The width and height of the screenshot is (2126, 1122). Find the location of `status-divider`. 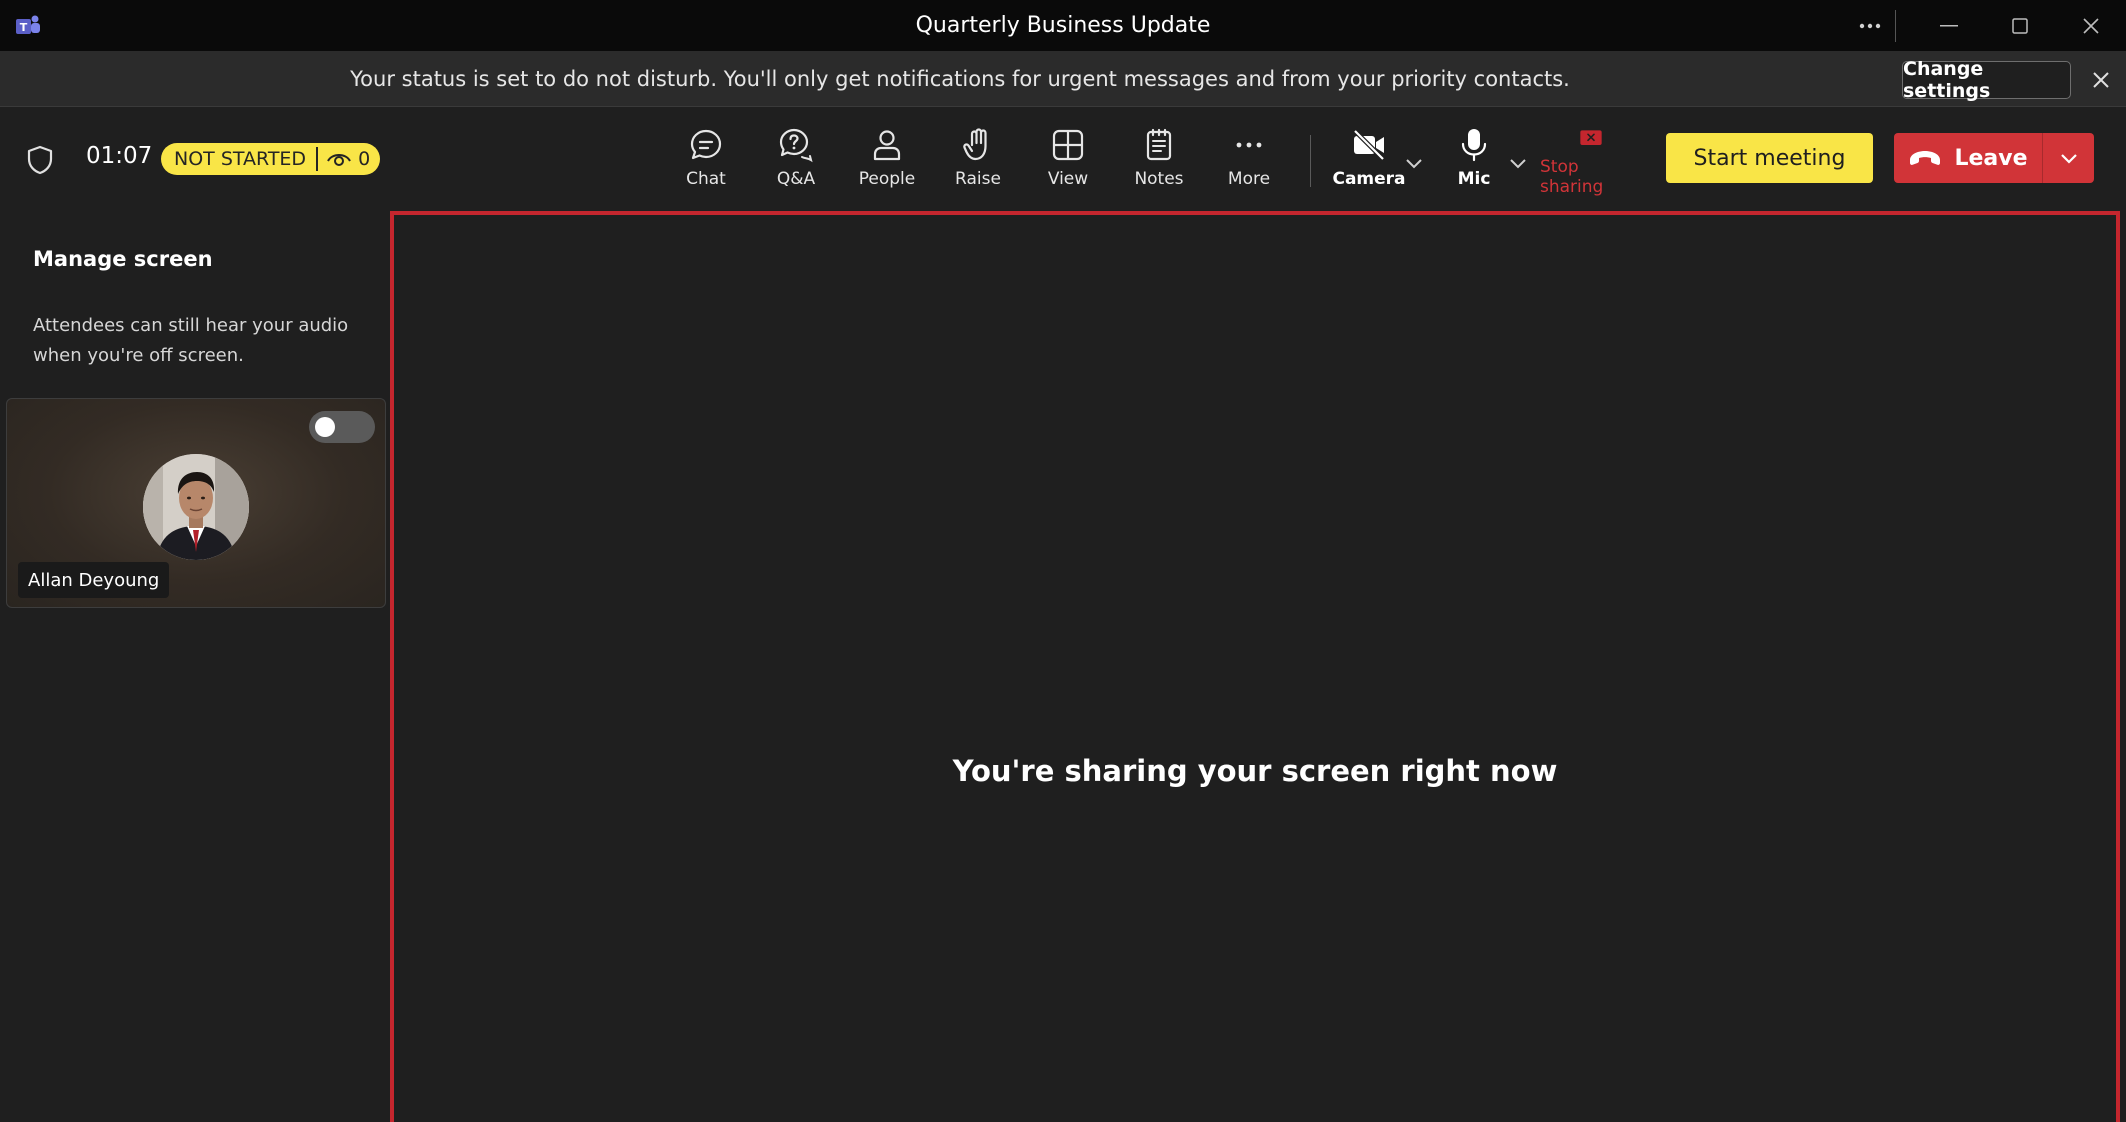

status-divider is located at coordinates (317, 159).